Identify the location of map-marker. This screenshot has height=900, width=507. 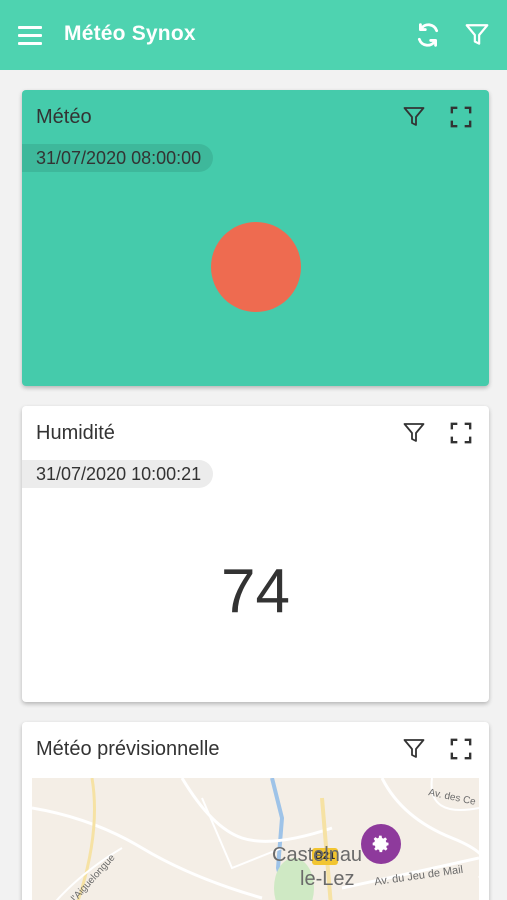
(381, 844).